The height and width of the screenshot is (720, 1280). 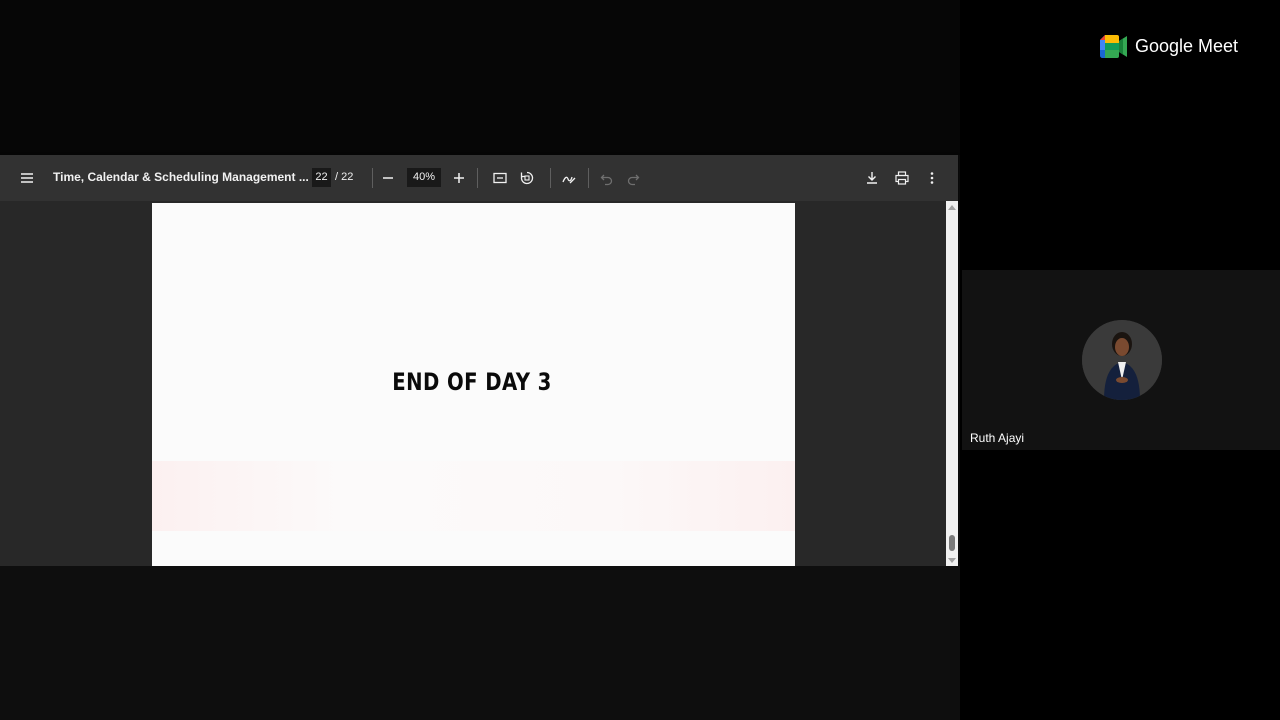 What do you see at coordinates (569, 178) in the screenshot?
I see `annotate-icon` at bounding box center [569, 178].